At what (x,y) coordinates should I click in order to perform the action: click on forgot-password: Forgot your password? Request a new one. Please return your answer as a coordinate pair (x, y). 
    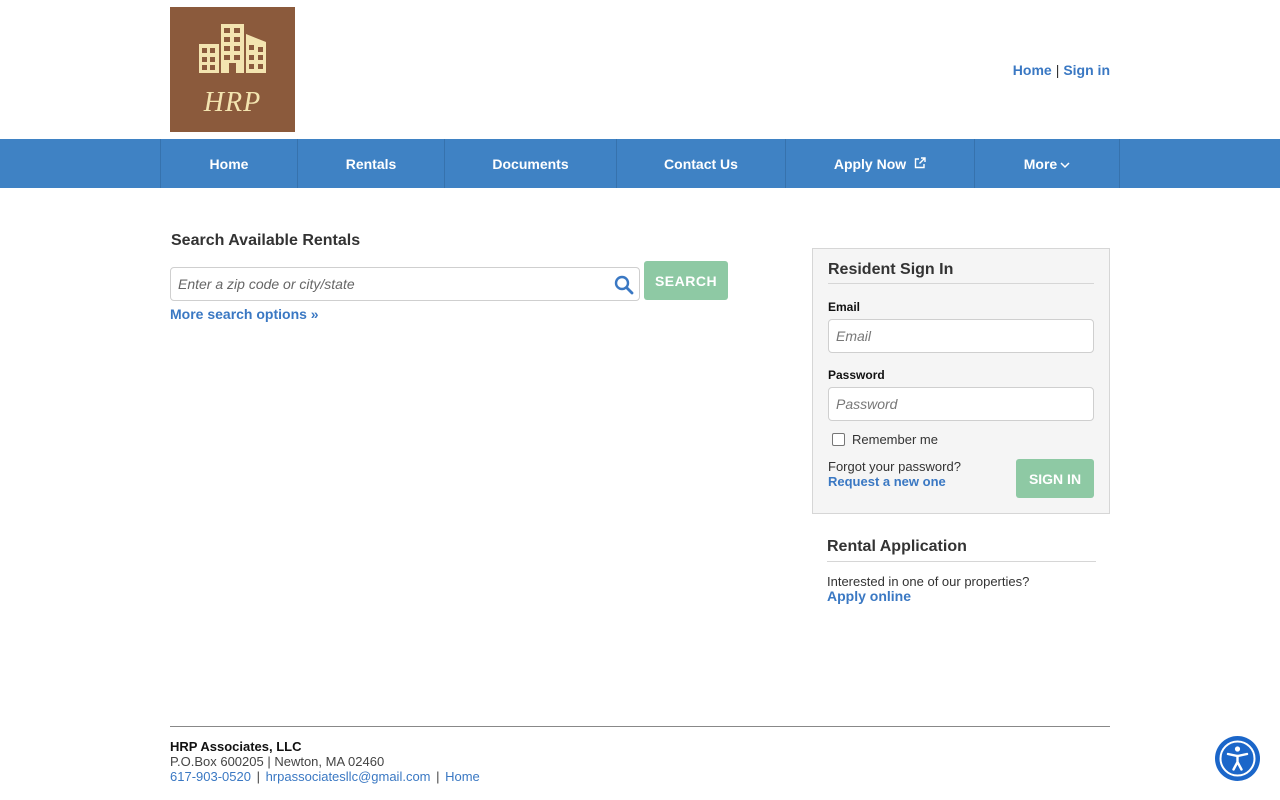
    Looking at the image, I should click on (894, 474).